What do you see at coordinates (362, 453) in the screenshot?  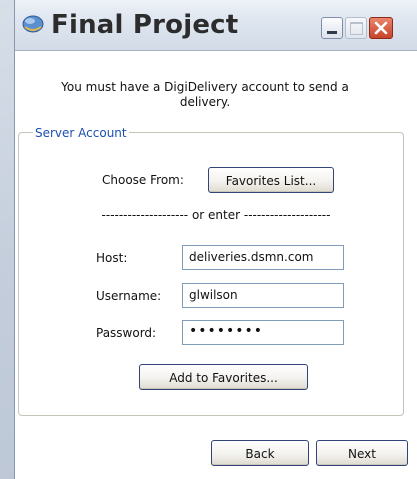 I see `next-button: Next` at bounding box center [362, 453].